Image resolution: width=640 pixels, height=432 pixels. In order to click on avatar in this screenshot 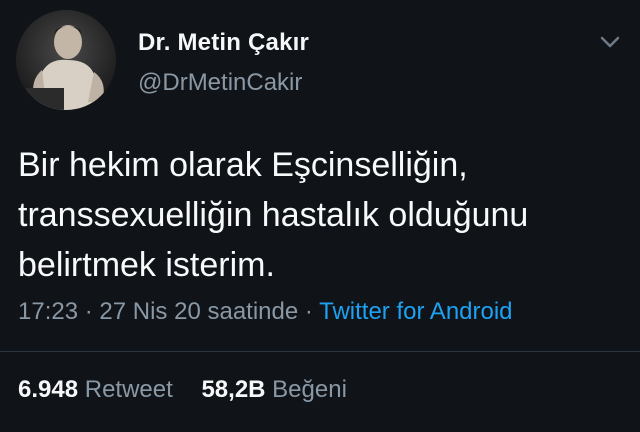, I will do `click(66, 60)`.